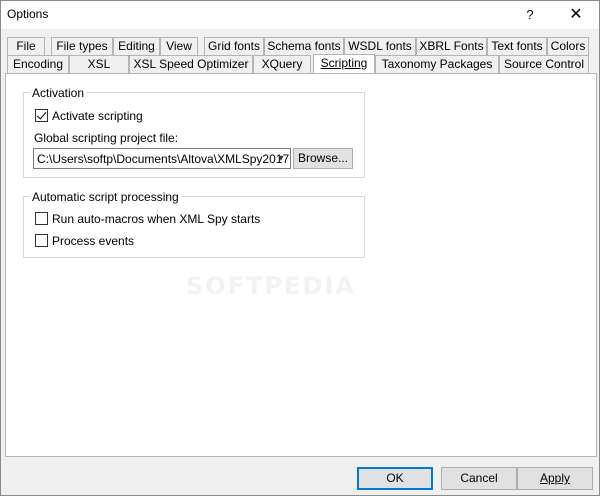 This screenshot has width=600, height=496. I want to click on tab-encoding: Encoding, so click(38, 64).